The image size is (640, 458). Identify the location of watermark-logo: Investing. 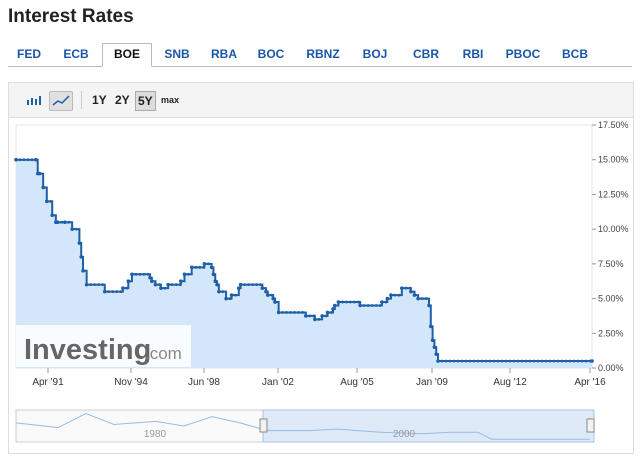
(87, 350).